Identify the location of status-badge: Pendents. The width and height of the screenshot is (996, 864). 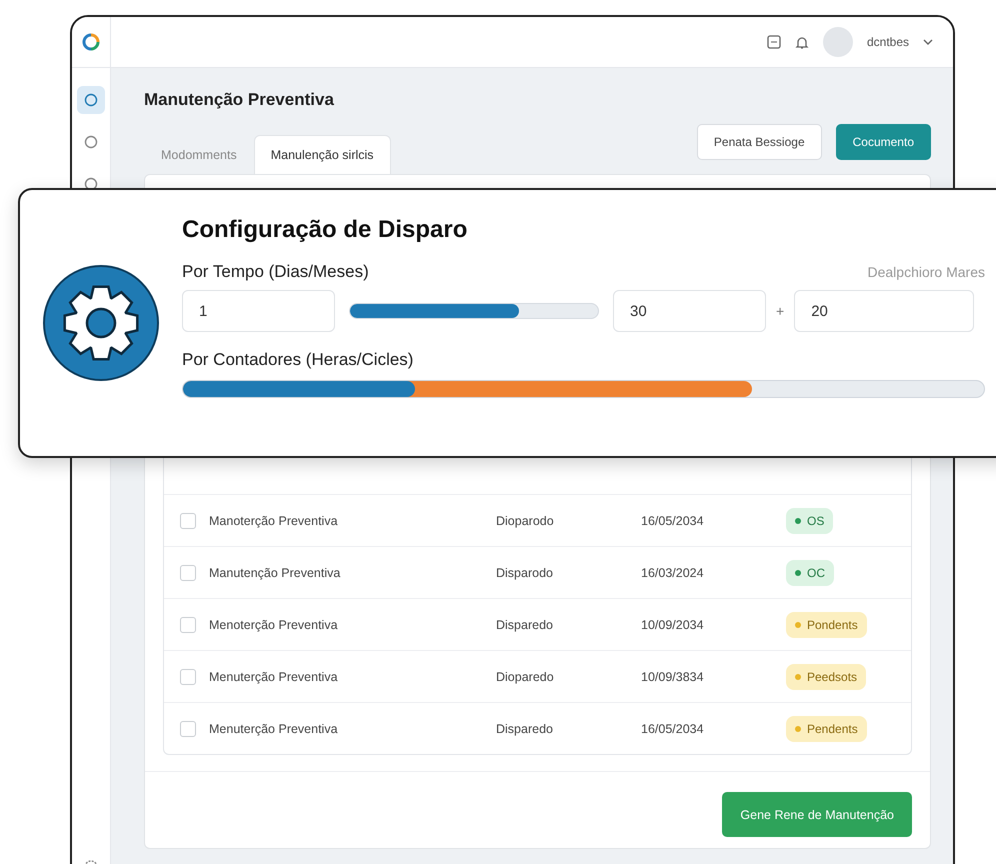
(826, 729).